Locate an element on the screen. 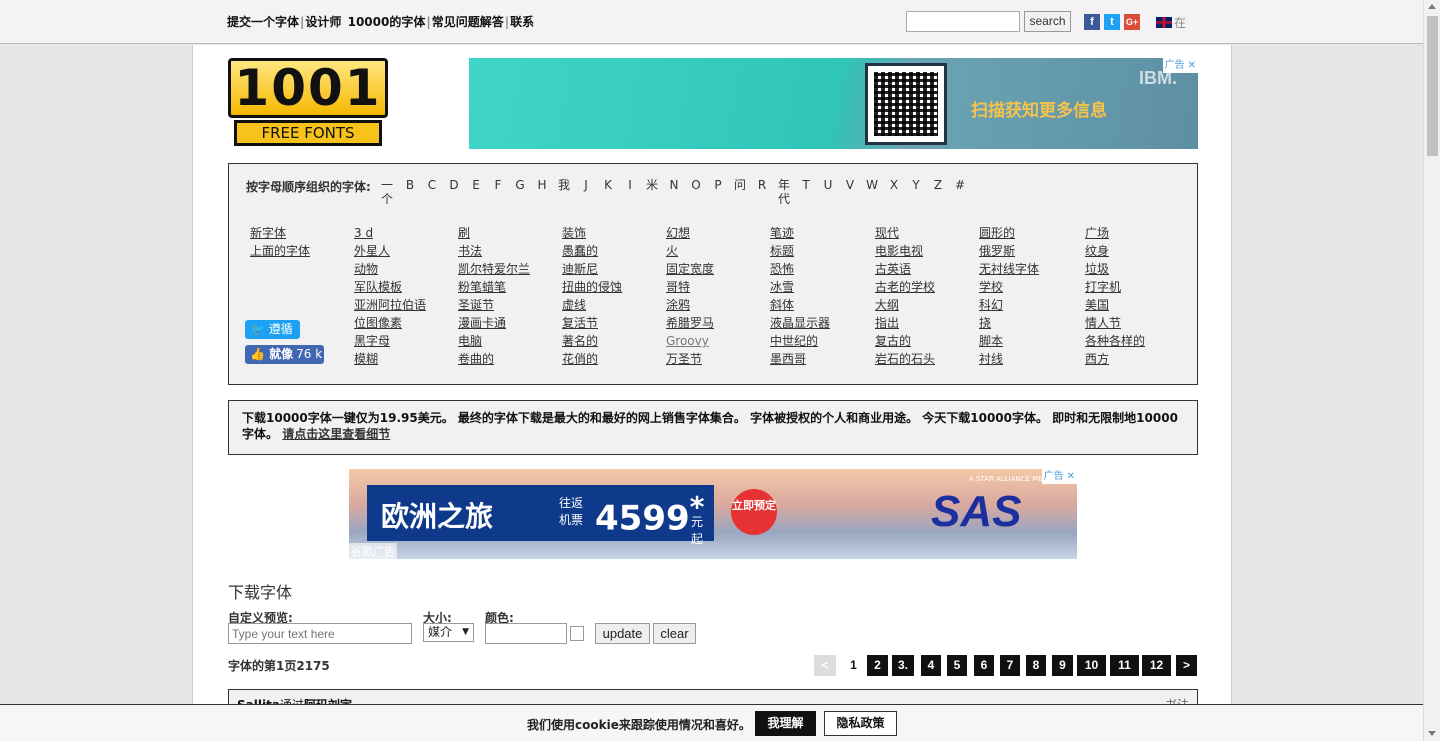 The width and height of the screenshot is (1440, 741). next-page-button: > is located at coordinates (1186, 665).